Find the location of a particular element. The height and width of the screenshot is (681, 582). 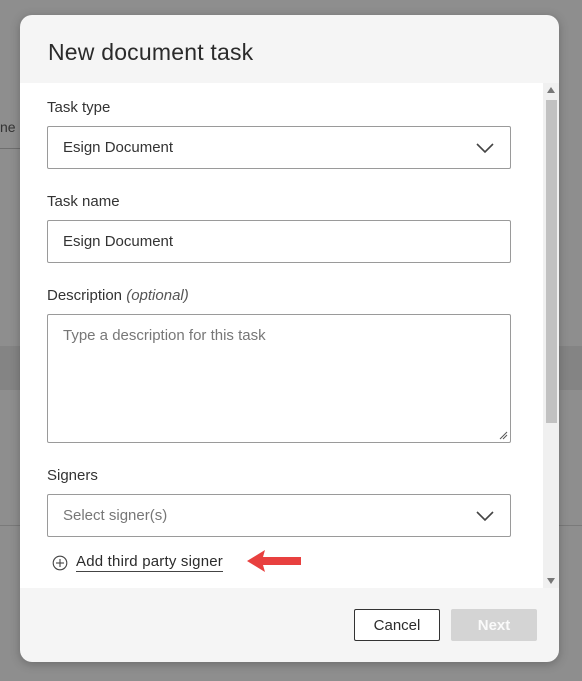

cancel-button: Cancel is located at coordinates (397, 625).